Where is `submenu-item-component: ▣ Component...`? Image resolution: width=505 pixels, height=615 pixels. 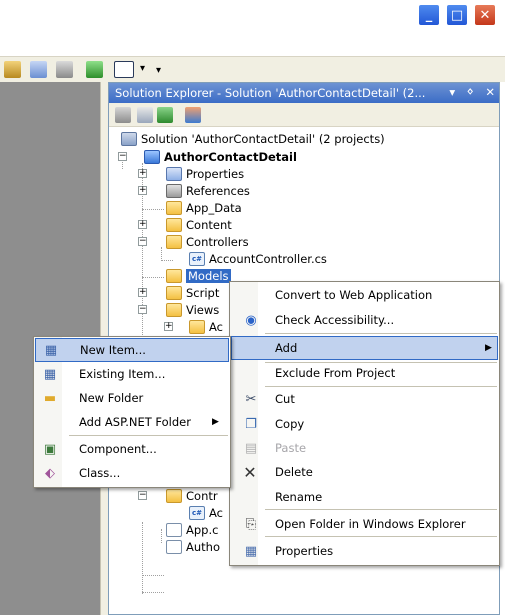 submenu-item-component: ▣ Component... is located at coordinates (132, 449).